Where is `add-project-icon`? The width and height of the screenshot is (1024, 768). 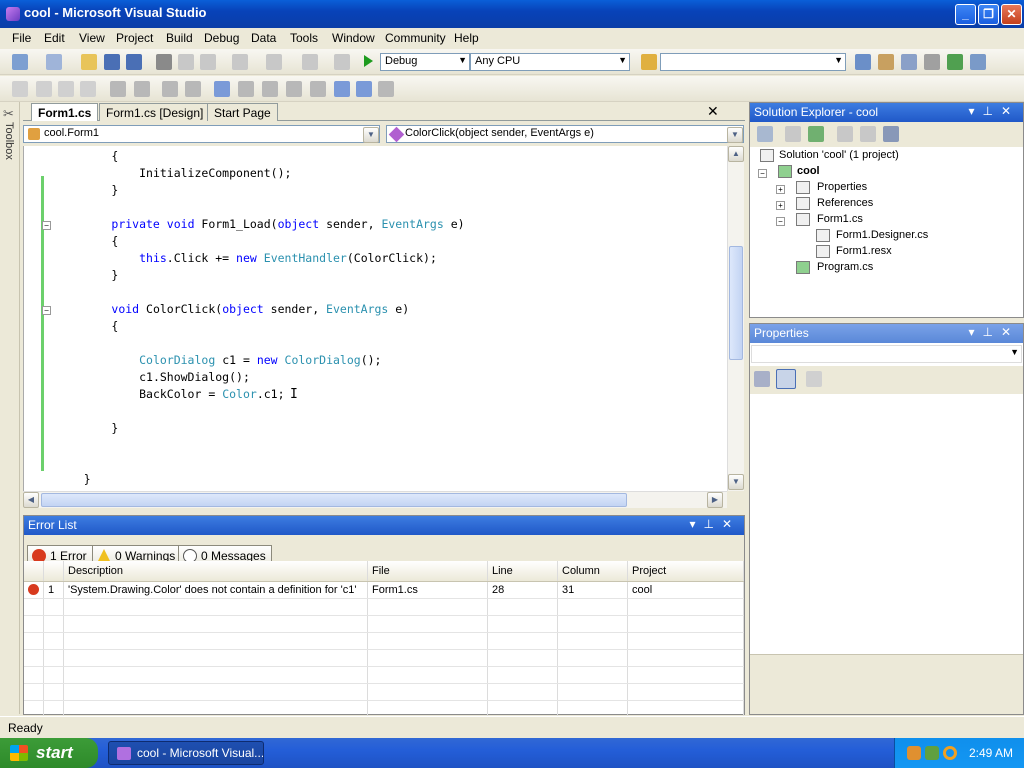
add-project-icon is located at coordinates (20, 62).